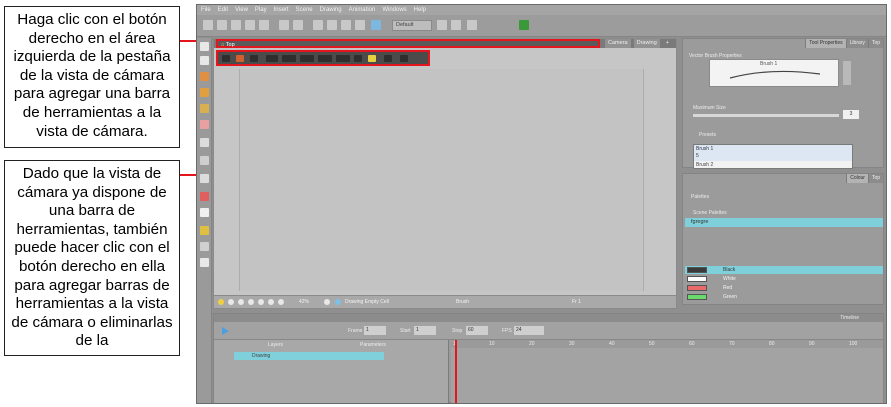  I want to click on menu-insert: Insert, so click(281, 10).